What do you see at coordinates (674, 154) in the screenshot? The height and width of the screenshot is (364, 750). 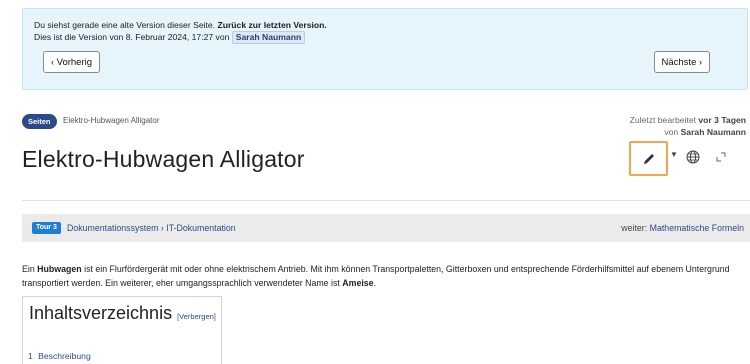 I see `caret-down-icon: ▼` at bounding box center [674, 154].